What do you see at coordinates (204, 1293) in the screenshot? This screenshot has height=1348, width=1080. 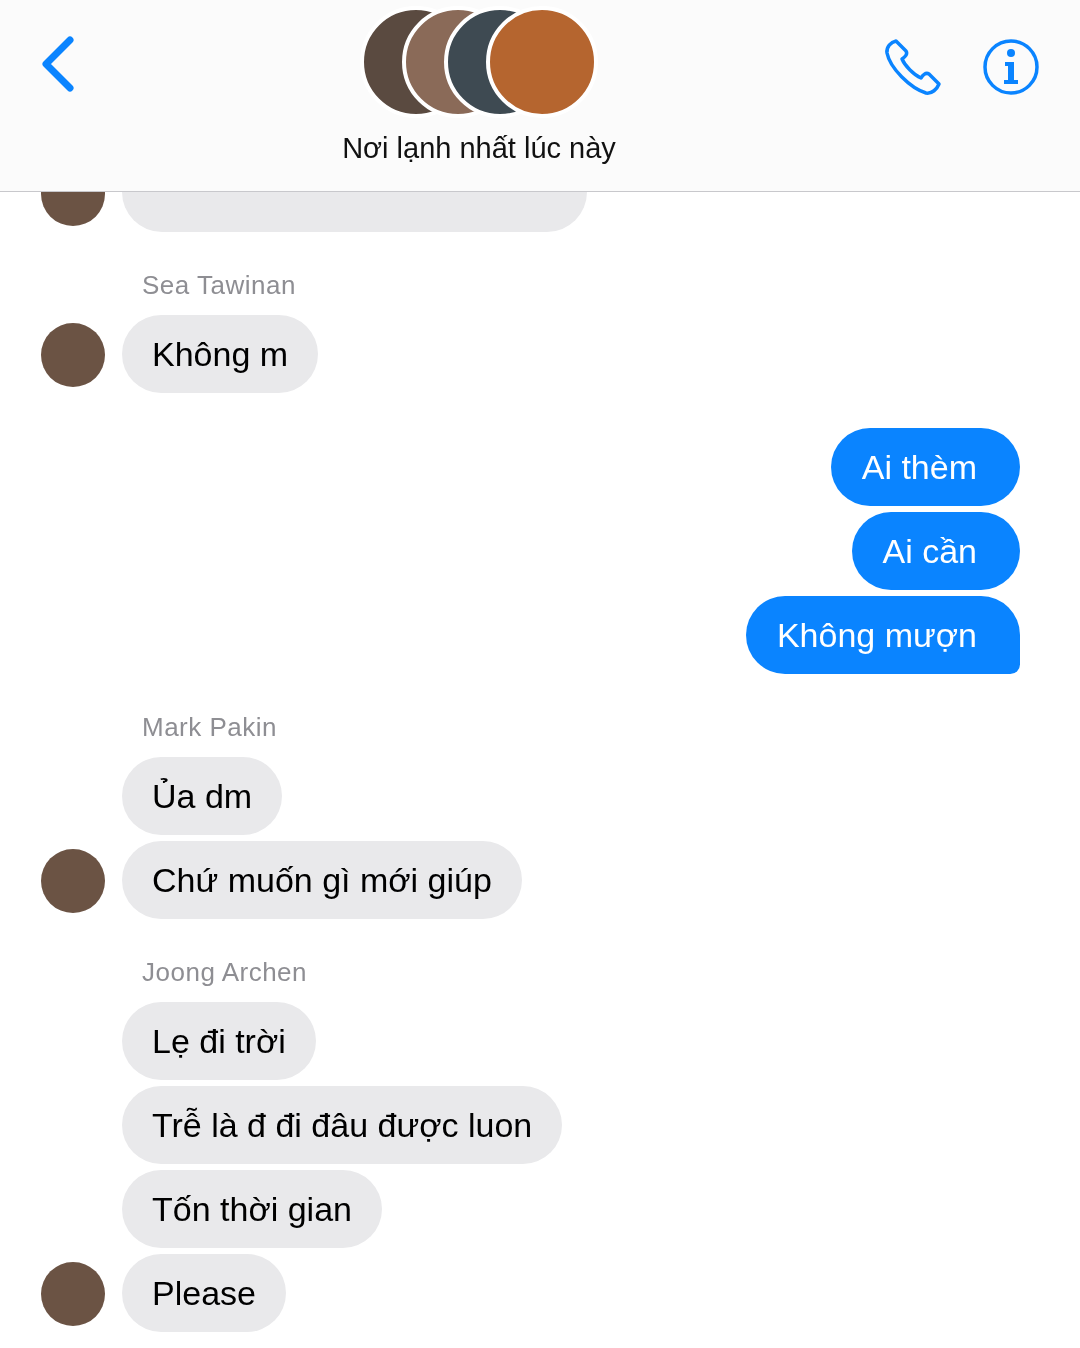 I see `message-bubble: Please` at bounding box center [204, 1293].